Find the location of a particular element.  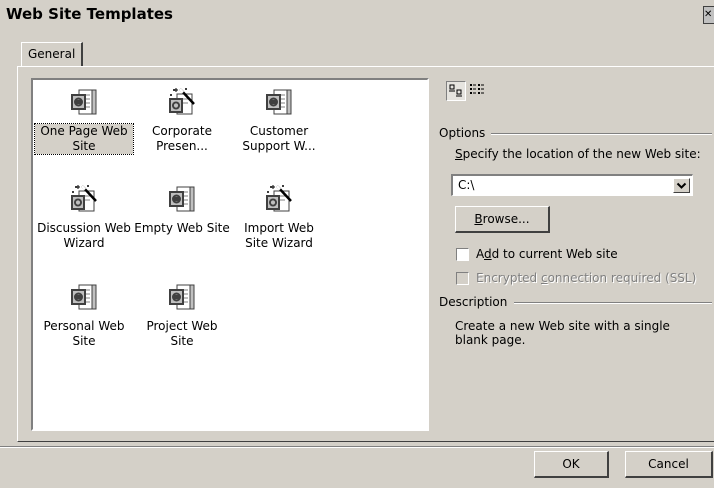

details-view-icon is located at coordinates (477, 89).